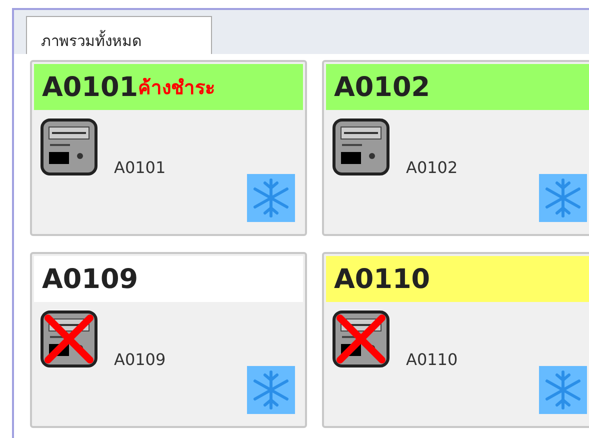  I want to click on room-title: A0109, so click(90, 279).